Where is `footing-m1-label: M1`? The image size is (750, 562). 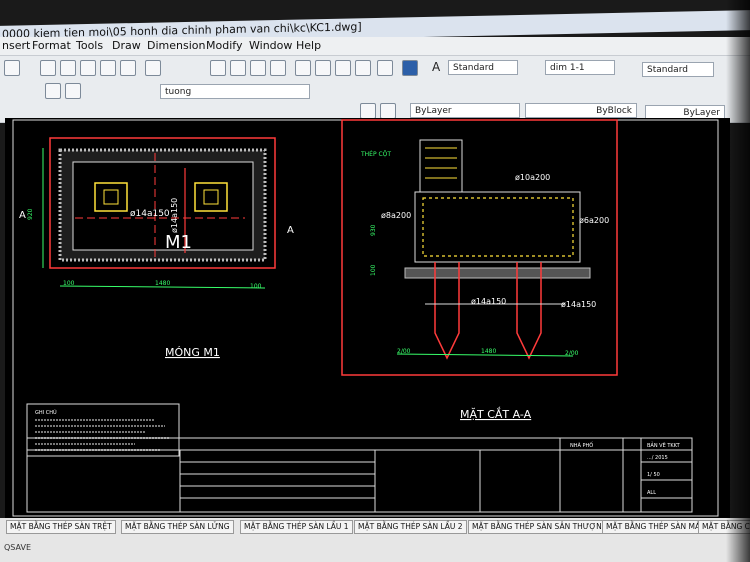
footing-m1-label: M1 is located at coordinates (178, 242).